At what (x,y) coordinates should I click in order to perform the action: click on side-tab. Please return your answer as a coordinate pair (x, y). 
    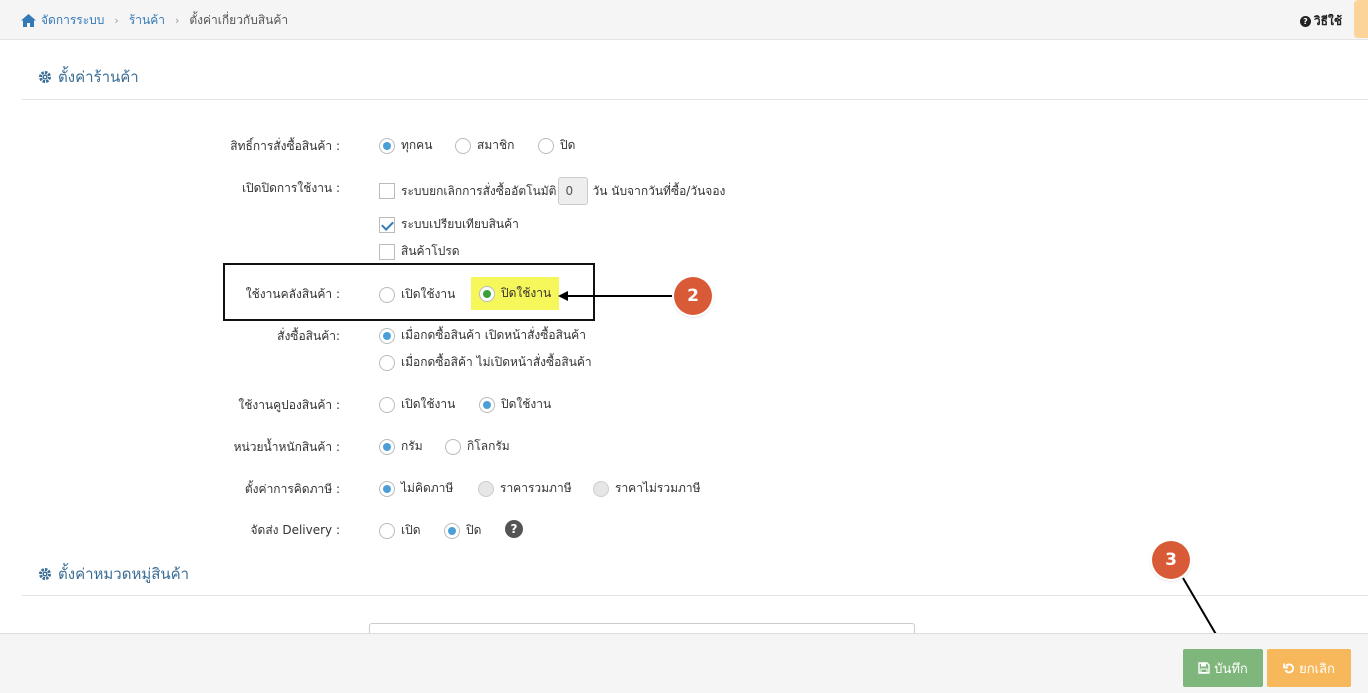
    Looking at the image, I should click on (1361, 19).